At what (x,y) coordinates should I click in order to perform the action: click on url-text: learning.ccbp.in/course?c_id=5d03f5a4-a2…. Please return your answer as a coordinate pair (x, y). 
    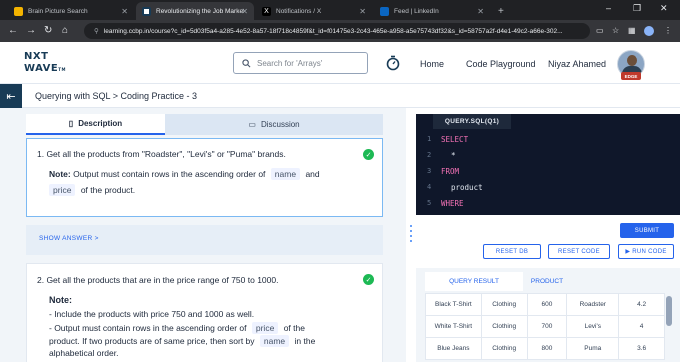
    Looking at the image, I should click on (333, 31).